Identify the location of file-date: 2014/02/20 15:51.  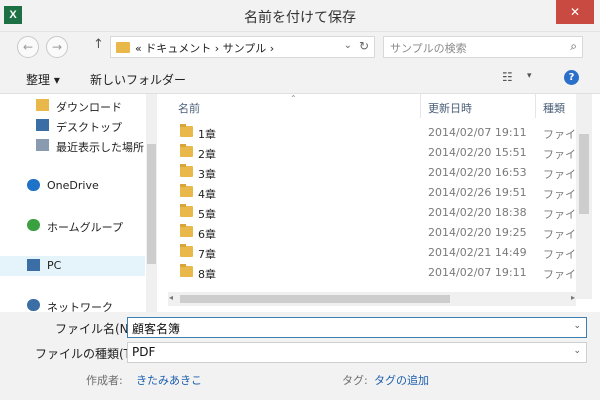
(477, 152).